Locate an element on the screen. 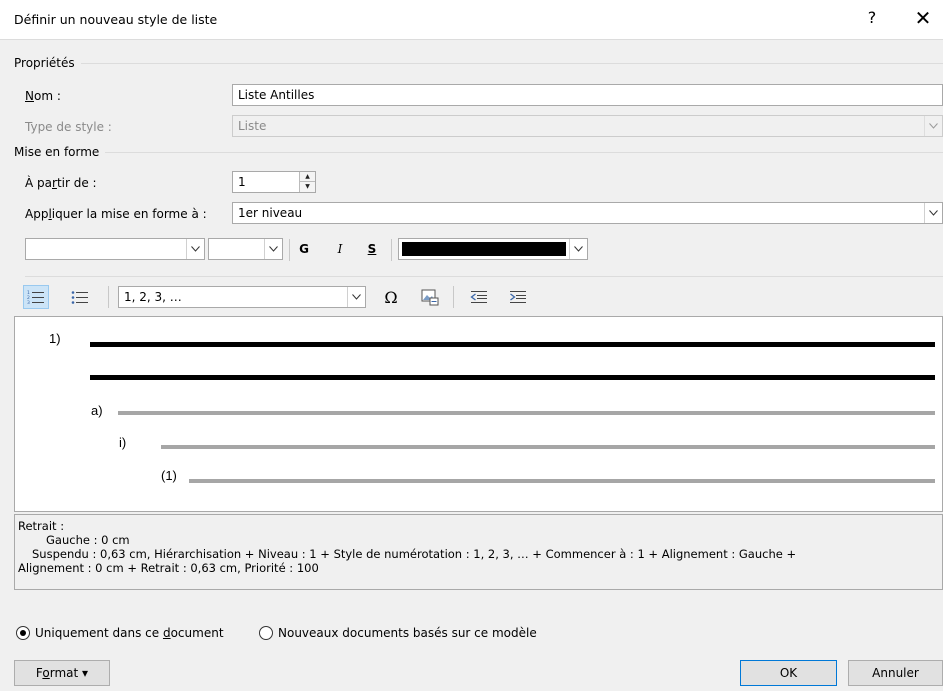  start-at-spinner: 1 ▲ ▼ is located at coordinates (274, 182).